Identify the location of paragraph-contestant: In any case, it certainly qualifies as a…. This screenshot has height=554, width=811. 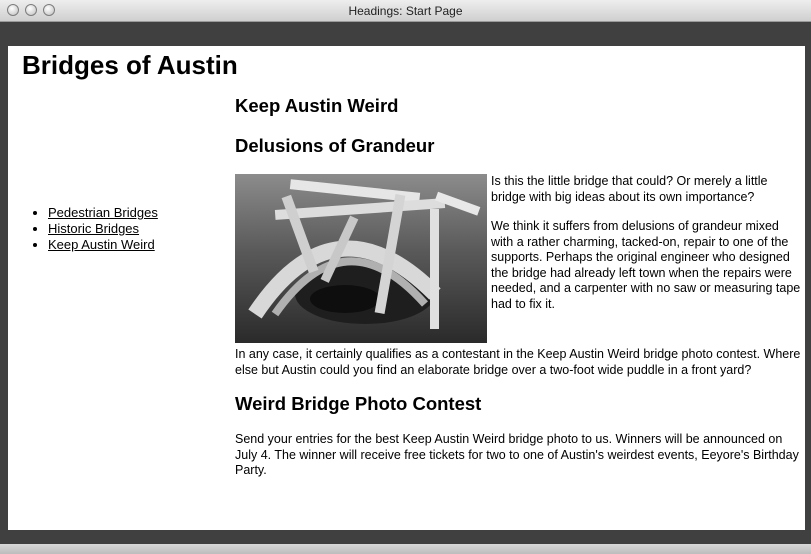
(518, 362).